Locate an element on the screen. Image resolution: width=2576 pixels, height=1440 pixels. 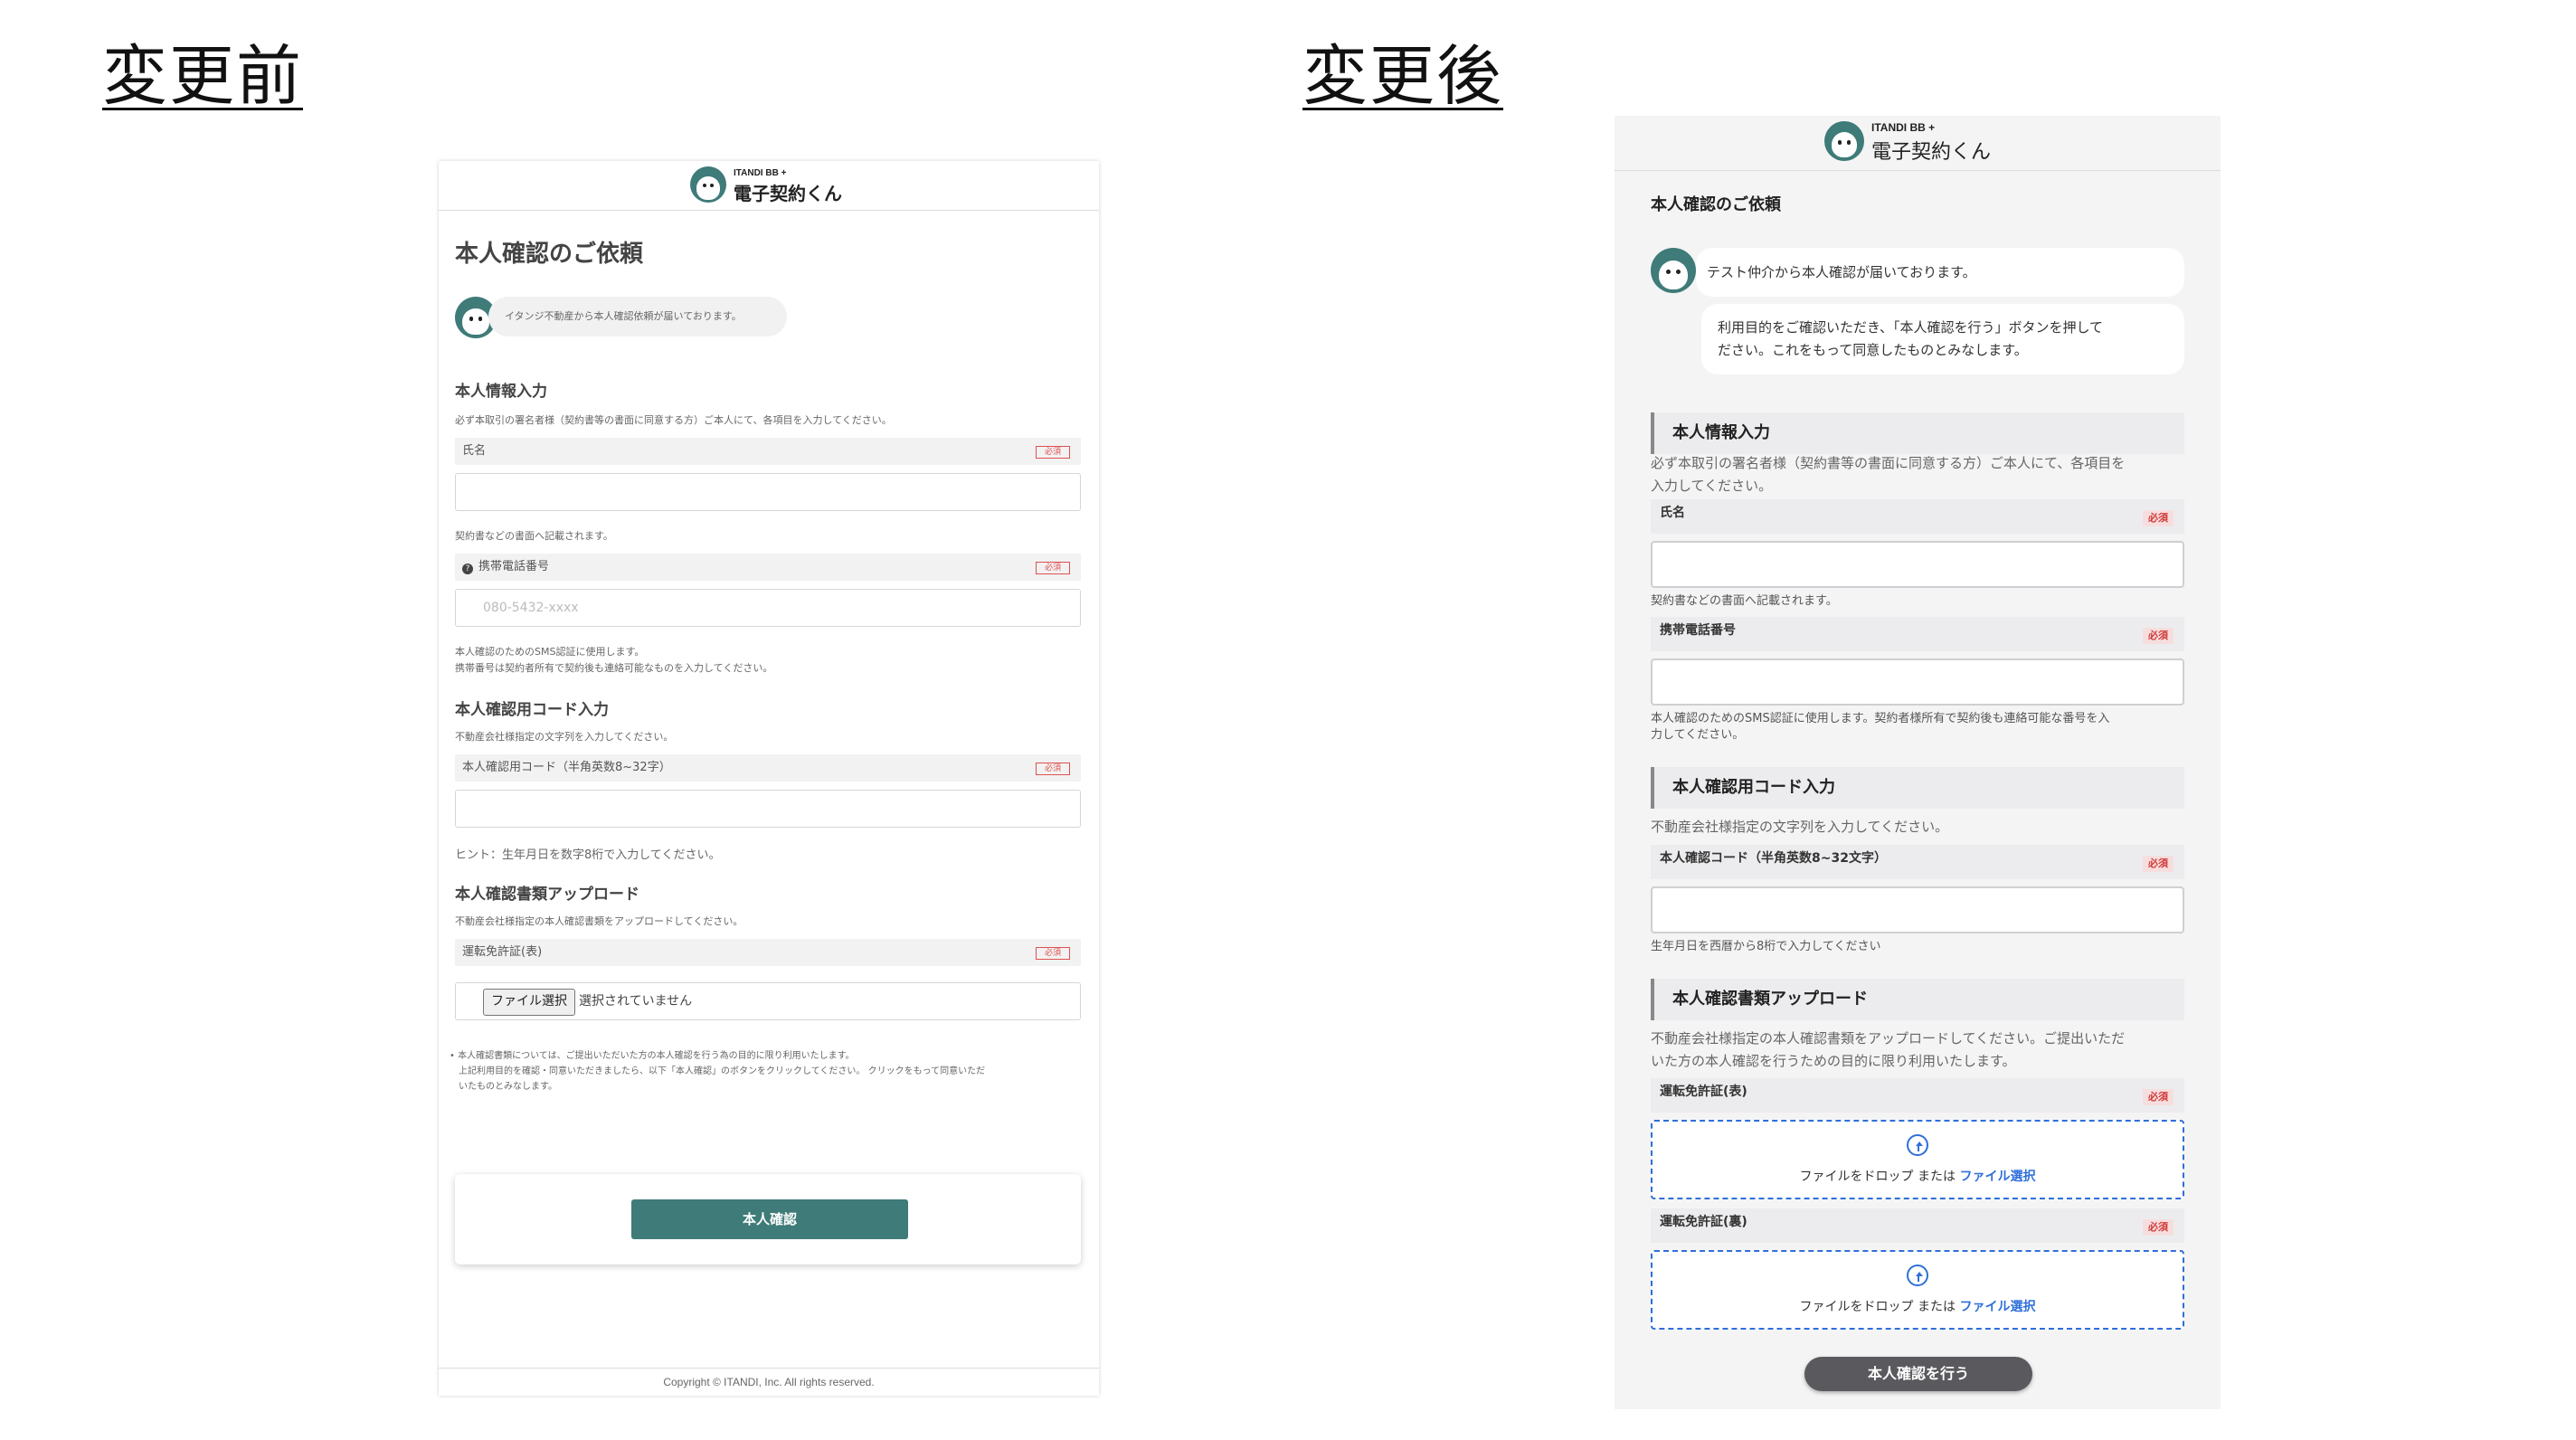
file-none-text: 選択されていません is located at coordinates (636, 1002).